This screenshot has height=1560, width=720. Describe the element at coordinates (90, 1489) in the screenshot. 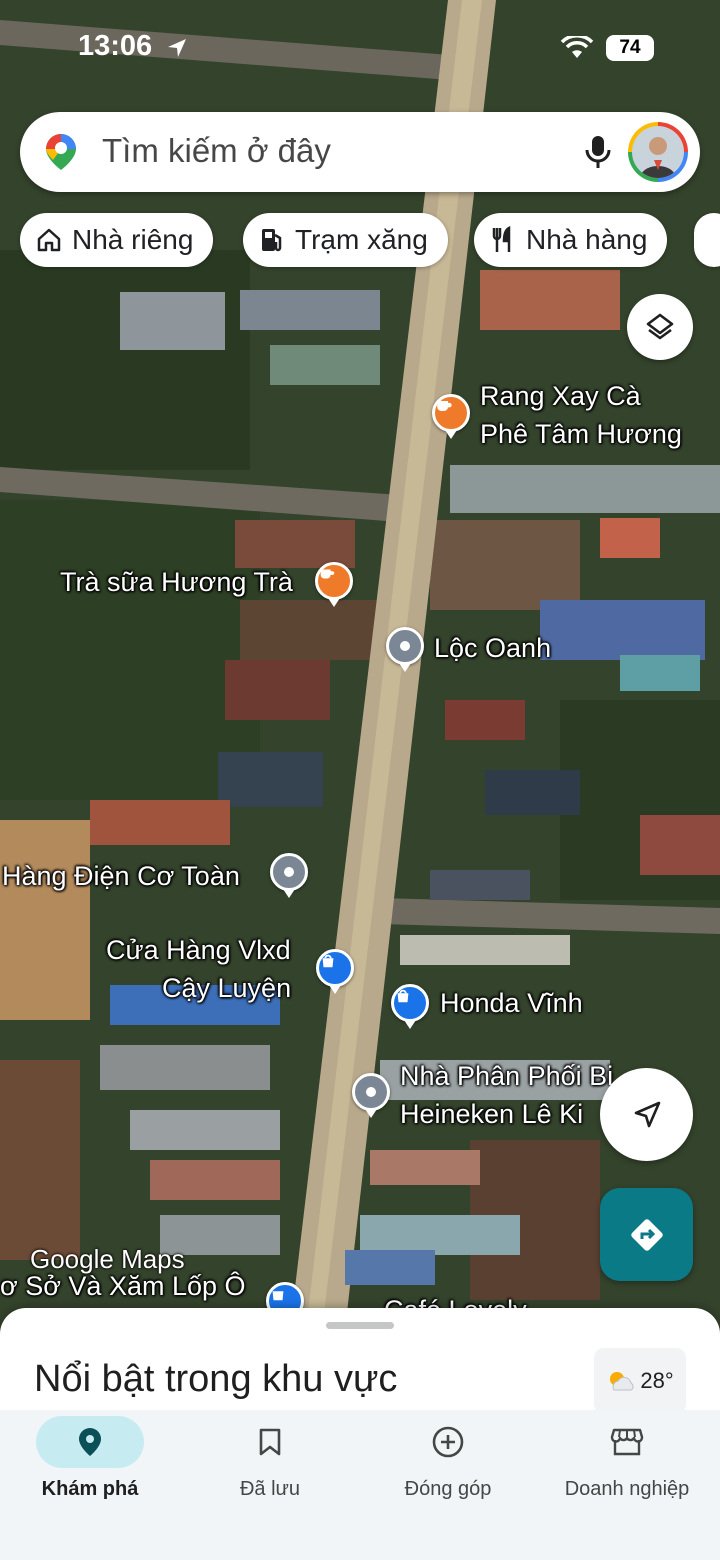

I see `nav-label: Khám phá` at that location.